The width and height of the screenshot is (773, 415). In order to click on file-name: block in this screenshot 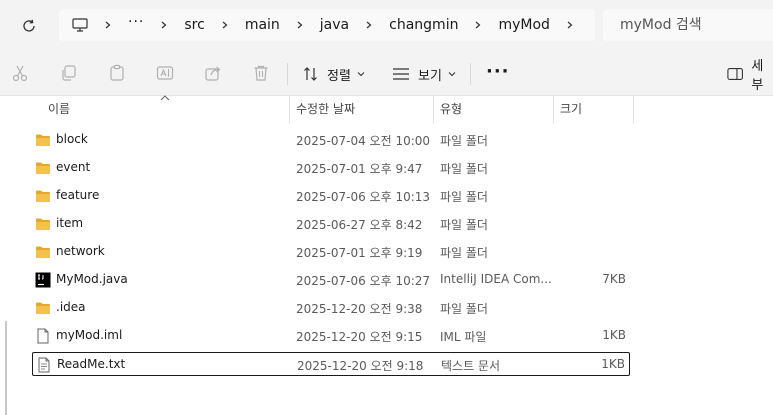, I will do `click(72, 139)`.